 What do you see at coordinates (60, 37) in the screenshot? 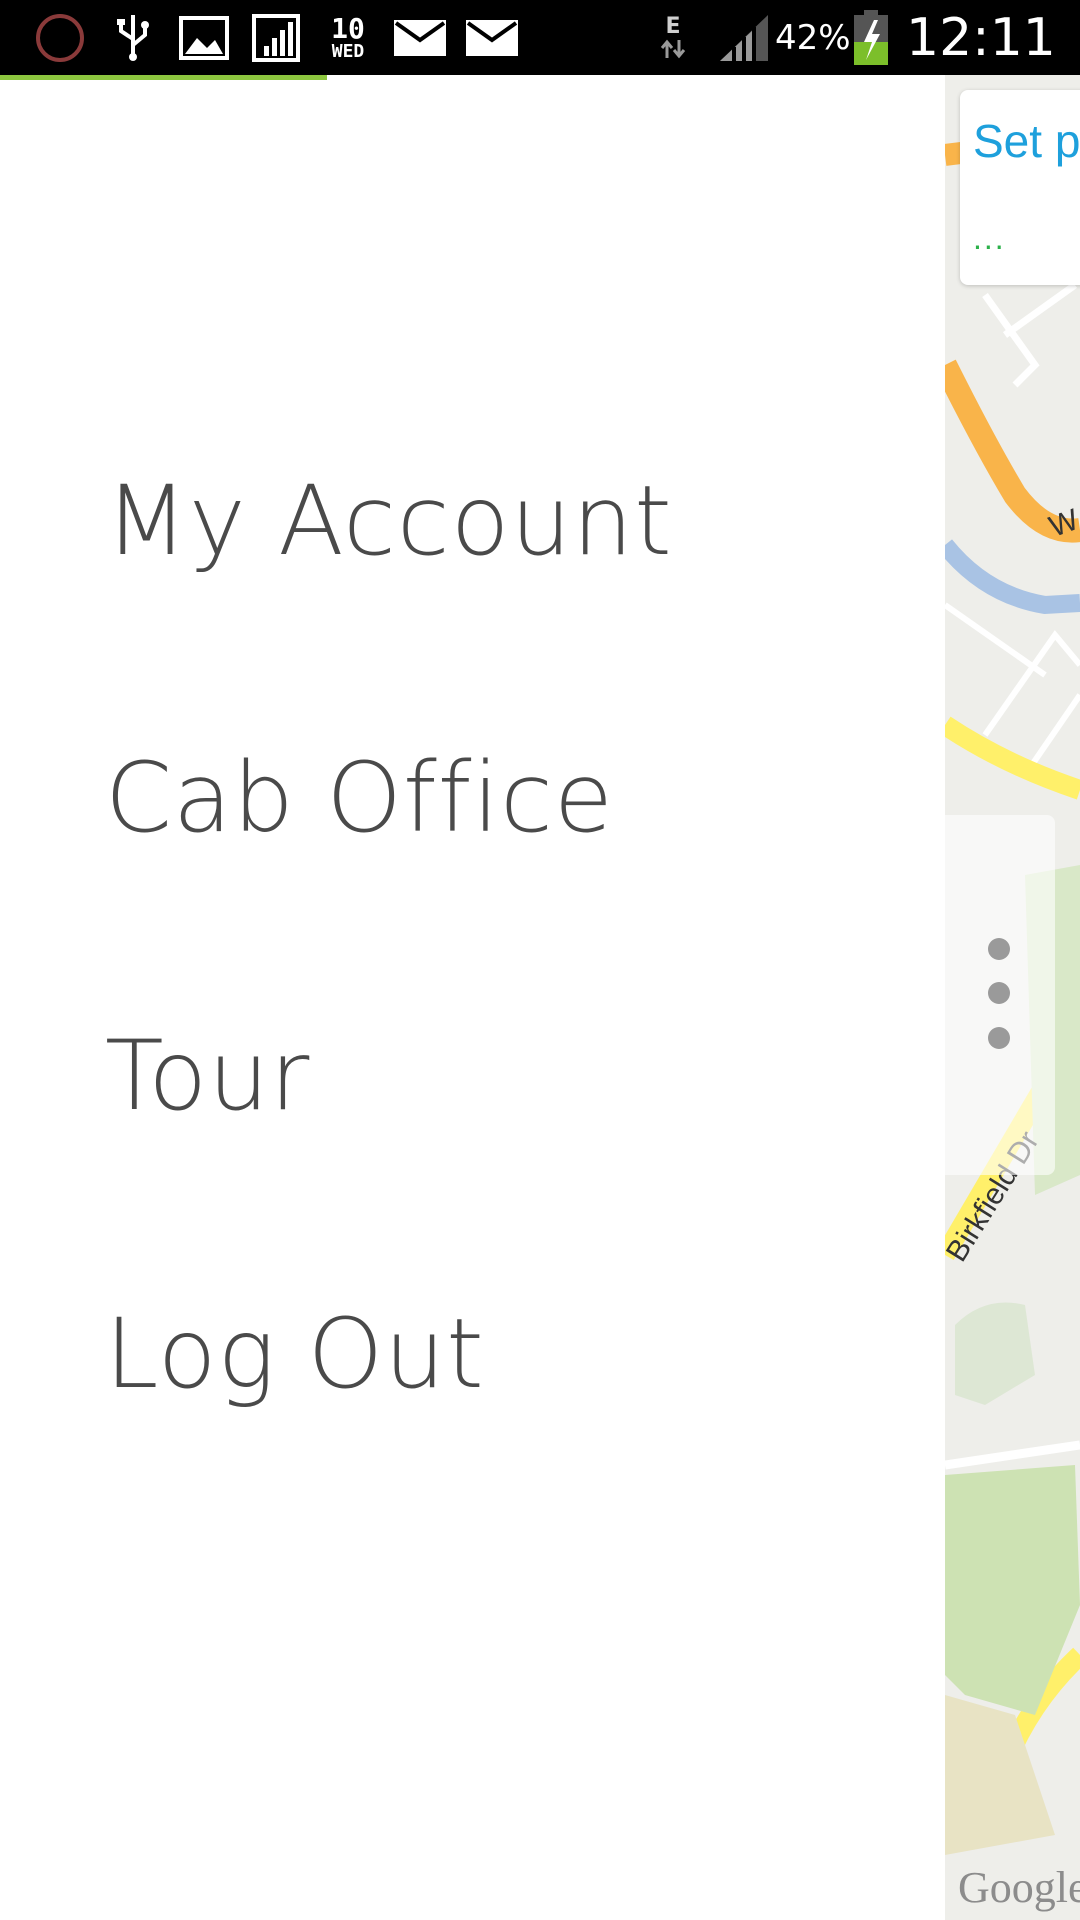
I see `circle-notification-icon` at bounding box center [60, 37].